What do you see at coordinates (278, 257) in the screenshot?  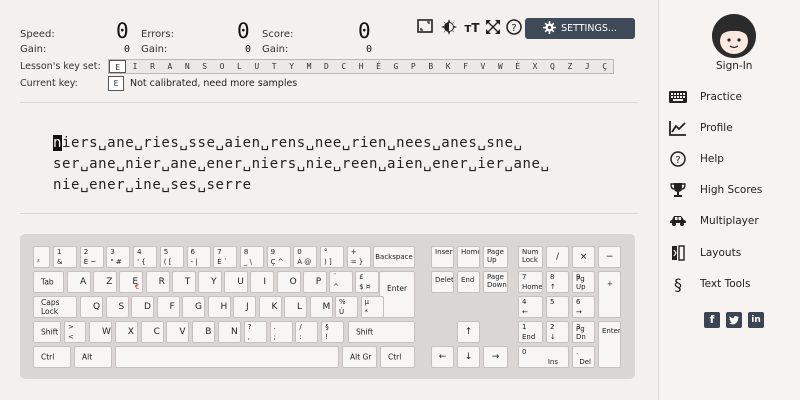 I see `key-row0-9: 9Ç ^` at bounding box center [278, 257].